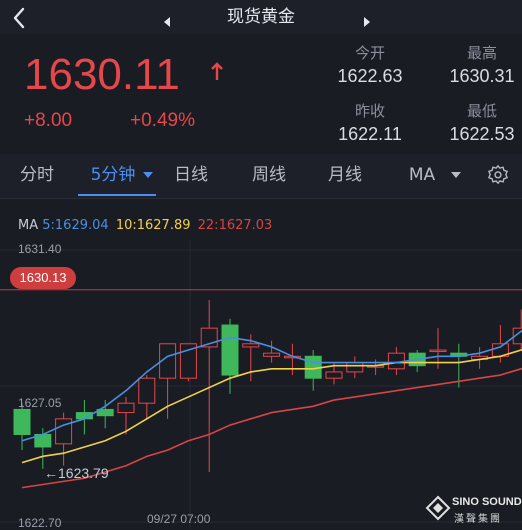  What do you see at coordinates (478, 519) in the screenshot?
I see `logo-text-cn: 漢聲集團` at bounding box center [478, 519].